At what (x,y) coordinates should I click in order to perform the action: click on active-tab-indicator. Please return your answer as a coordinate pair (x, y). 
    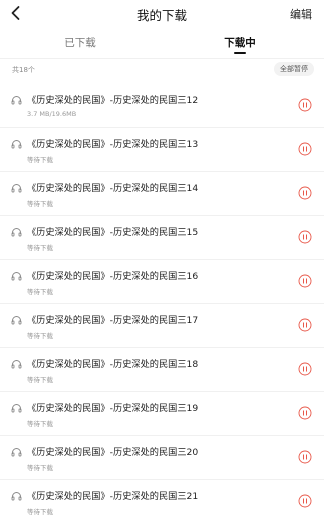
    Looking at the image, I should click on (240, 53).